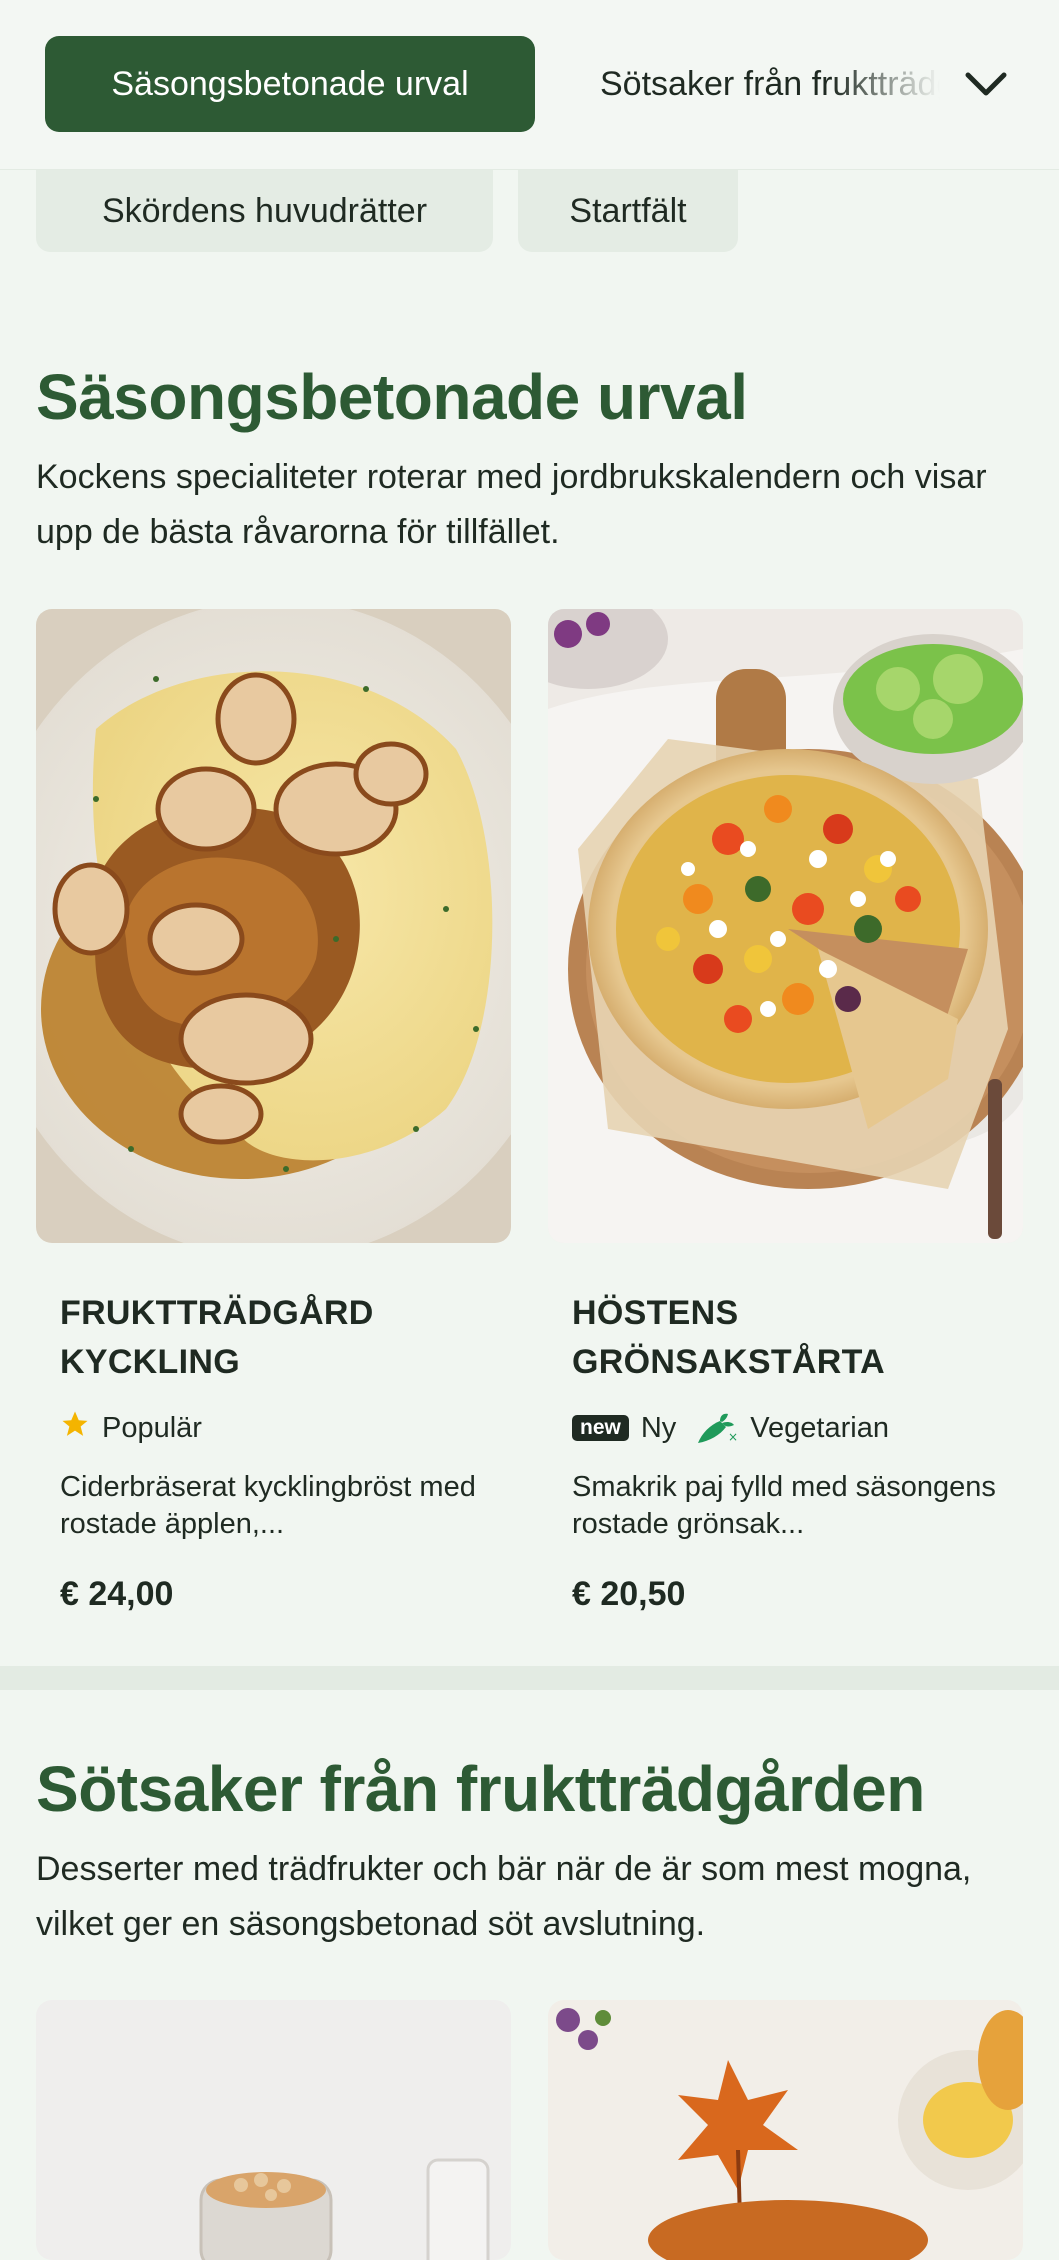 The width and height of the screenshot is (1059, 2260). I want to click on tab-seasonal-picks: Säsongsbetonade urval, so click(290, 84).